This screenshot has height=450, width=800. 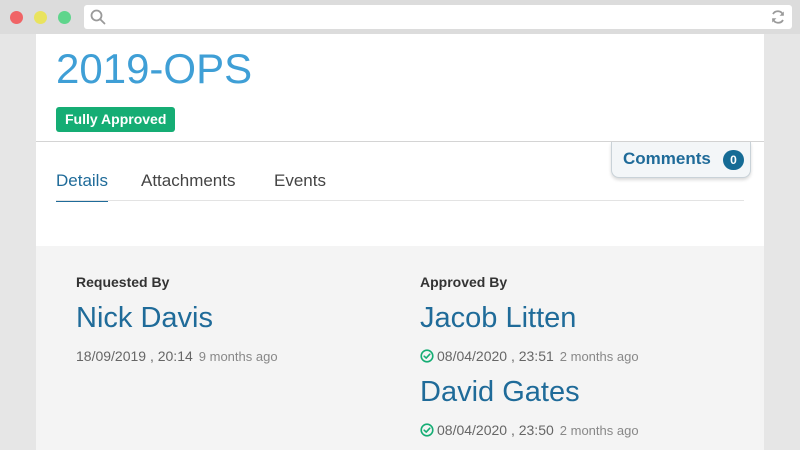 I want to click on tab-details: Details, so click(x=82, y=186).